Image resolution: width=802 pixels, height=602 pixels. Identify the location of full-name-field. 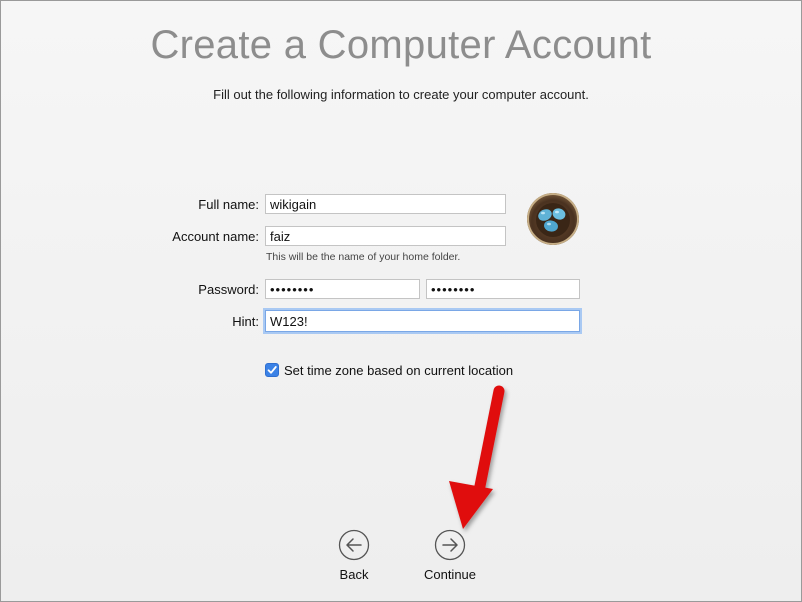
(385, 204).